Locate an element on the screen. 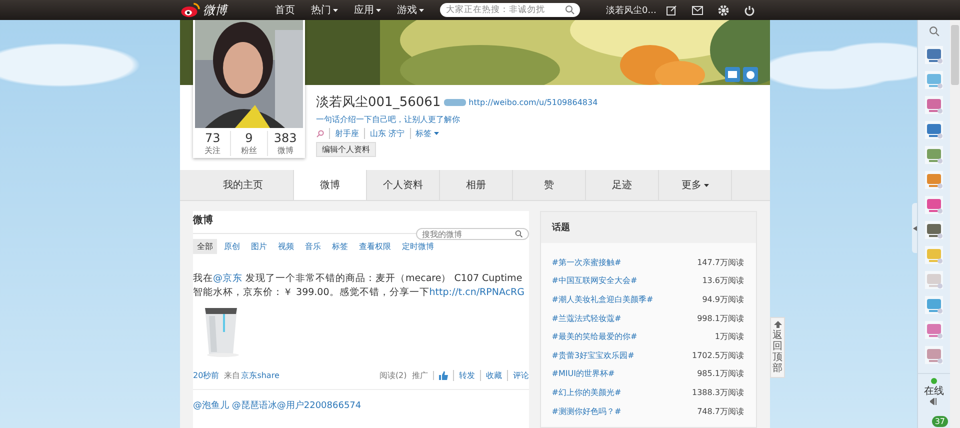  scrollbar is located at coordinates (955, 224).